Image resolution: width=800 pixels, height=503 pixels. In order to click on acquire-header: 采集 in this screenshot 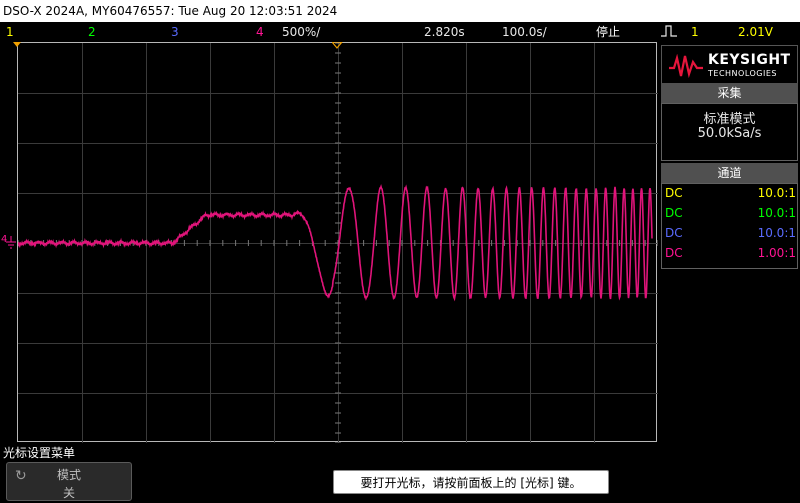, I will do `click(729, 93)`.